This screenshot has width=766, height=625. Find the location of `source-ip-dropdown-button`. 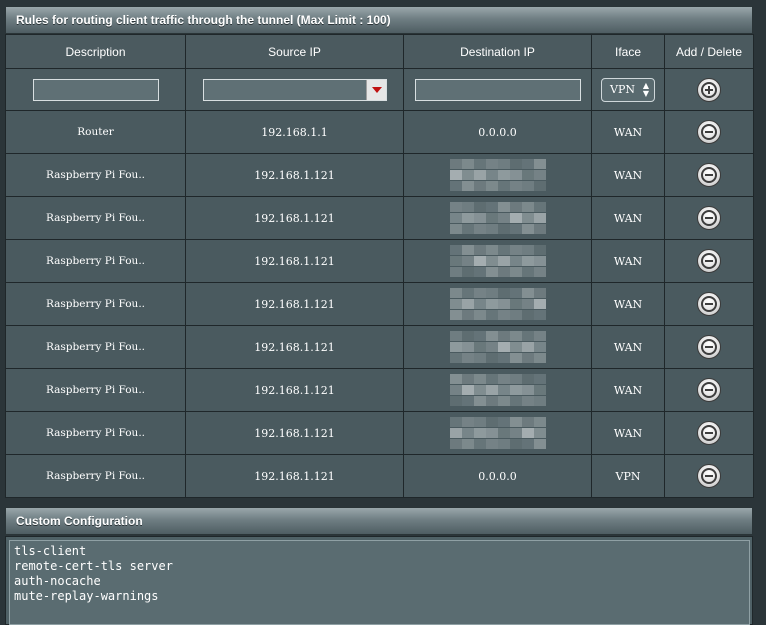

source-ip-dropdown-button is located at coordinates (375, 89).